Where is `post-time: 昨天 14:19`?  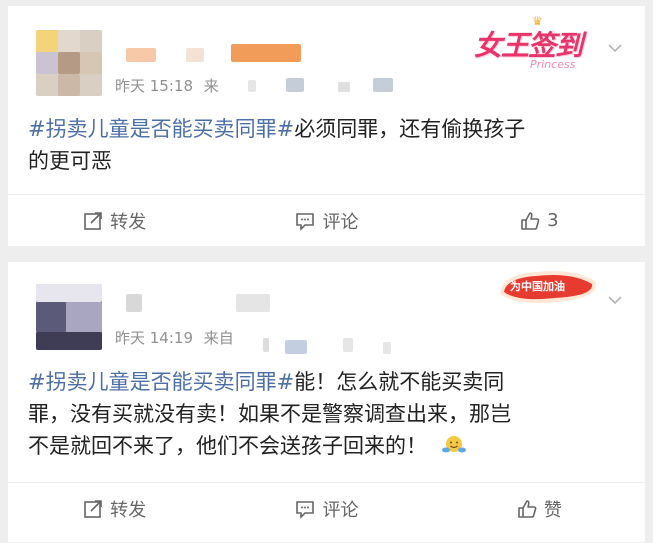
post-time: 昨天 14:19 is located at coordinates (154, 338).